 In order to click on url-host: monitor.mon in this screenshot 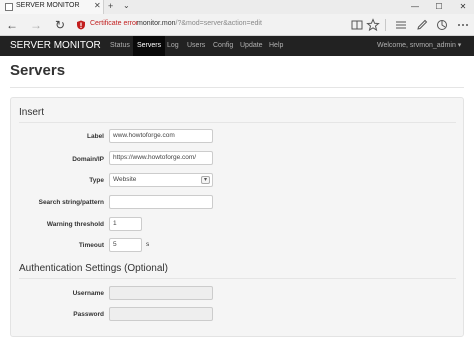, I will do `click(156, 23)`.